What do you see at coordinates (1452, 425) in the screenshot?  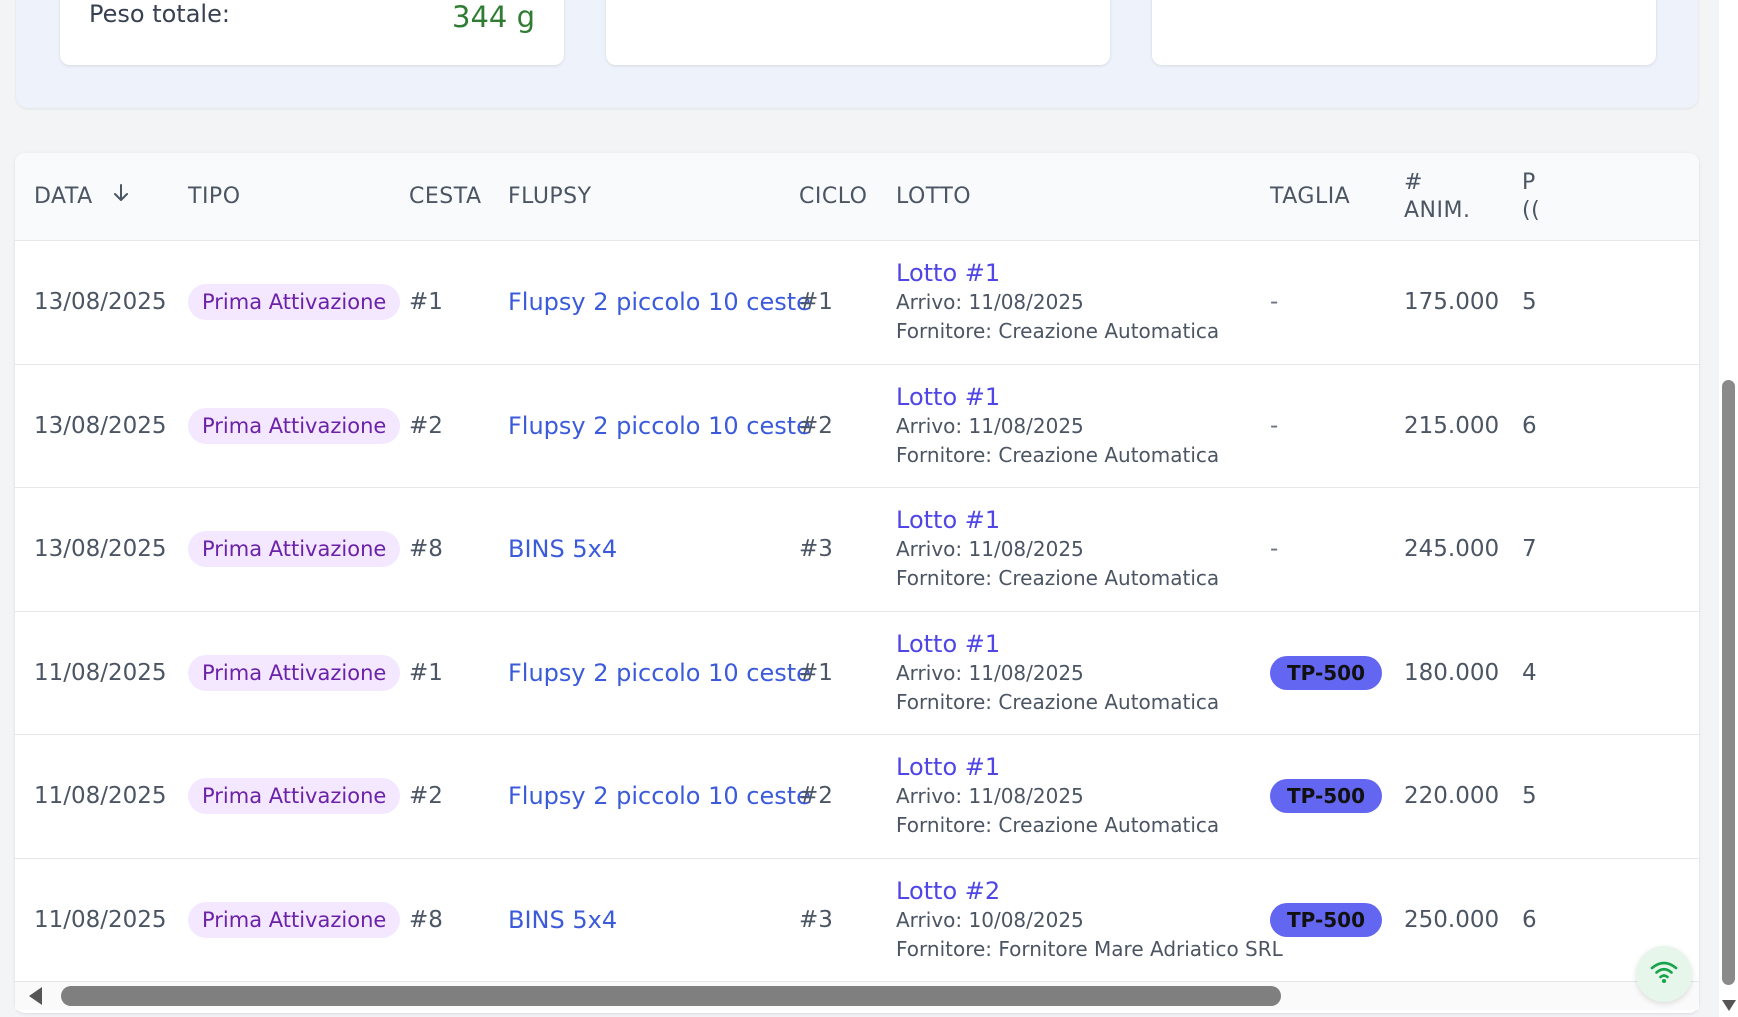 I see `animals-cell: 215.000` at bounding box center [1452, 425].